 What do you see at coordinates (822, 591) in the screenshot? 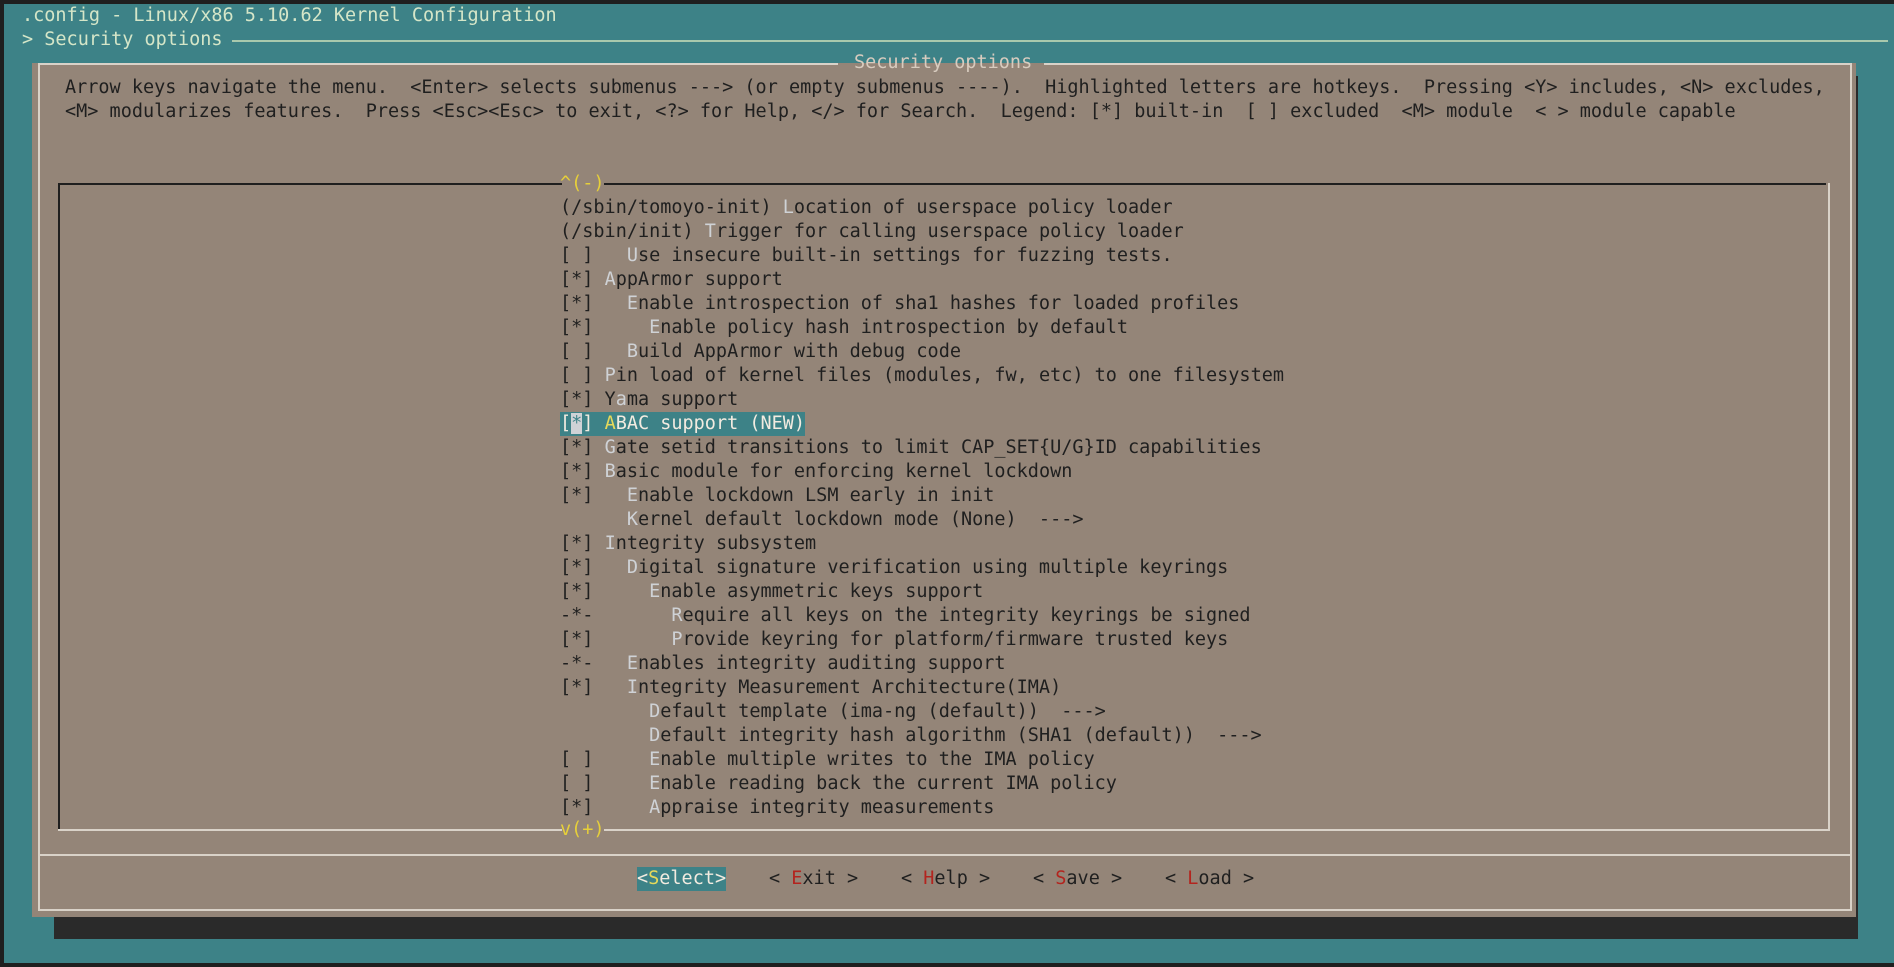
I see `menu-item-label: nable asymmetric keys support` at bounding box center [822, 591].